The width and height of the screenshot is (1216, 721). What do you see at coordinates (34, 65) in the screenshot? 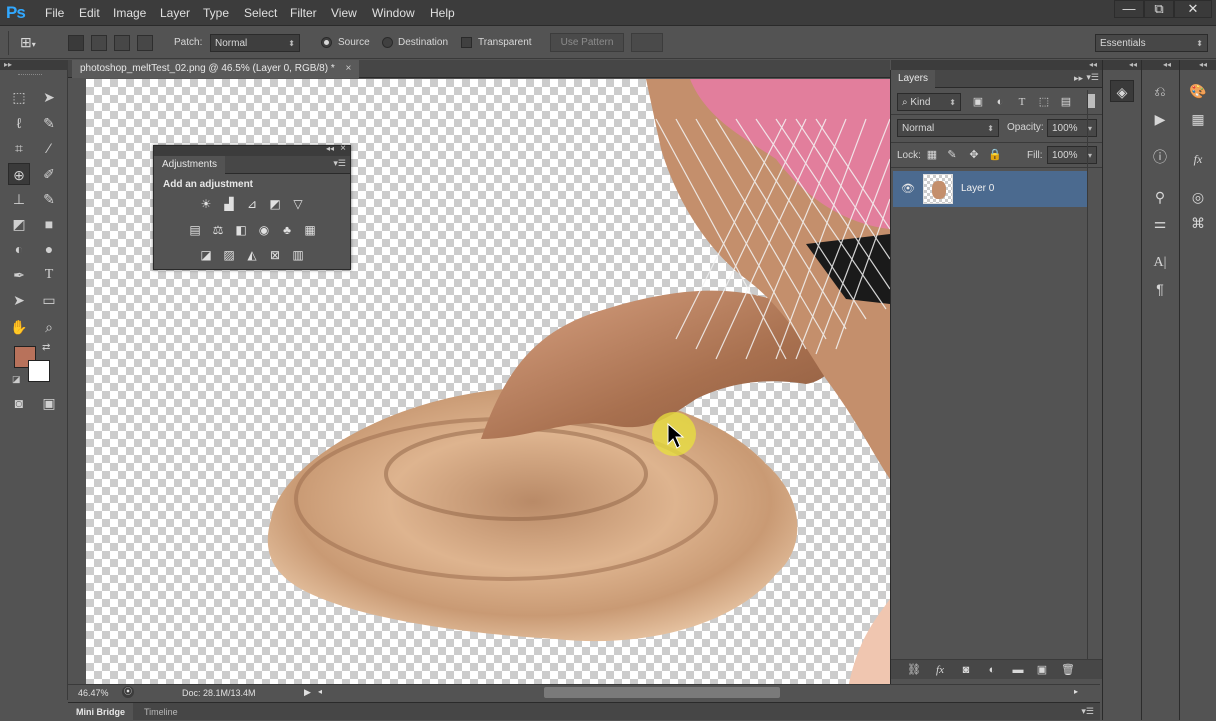
I see `tools-collapse-icon: ▸▸` at bounding box center [34, 65].